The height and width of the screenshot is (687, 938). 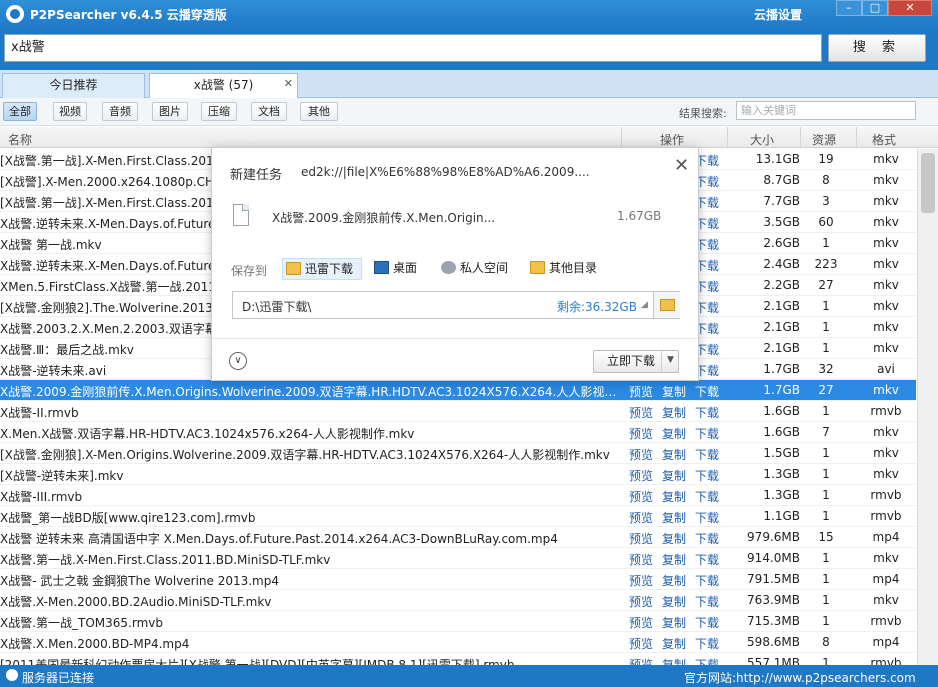 What do you see at coordinates (458, 411) in the screenshot?
I see `table-row: X战警-II.rmvb 预览 复制 下载 1.6GB 1 rmvb` at bounding box center [458, 411].